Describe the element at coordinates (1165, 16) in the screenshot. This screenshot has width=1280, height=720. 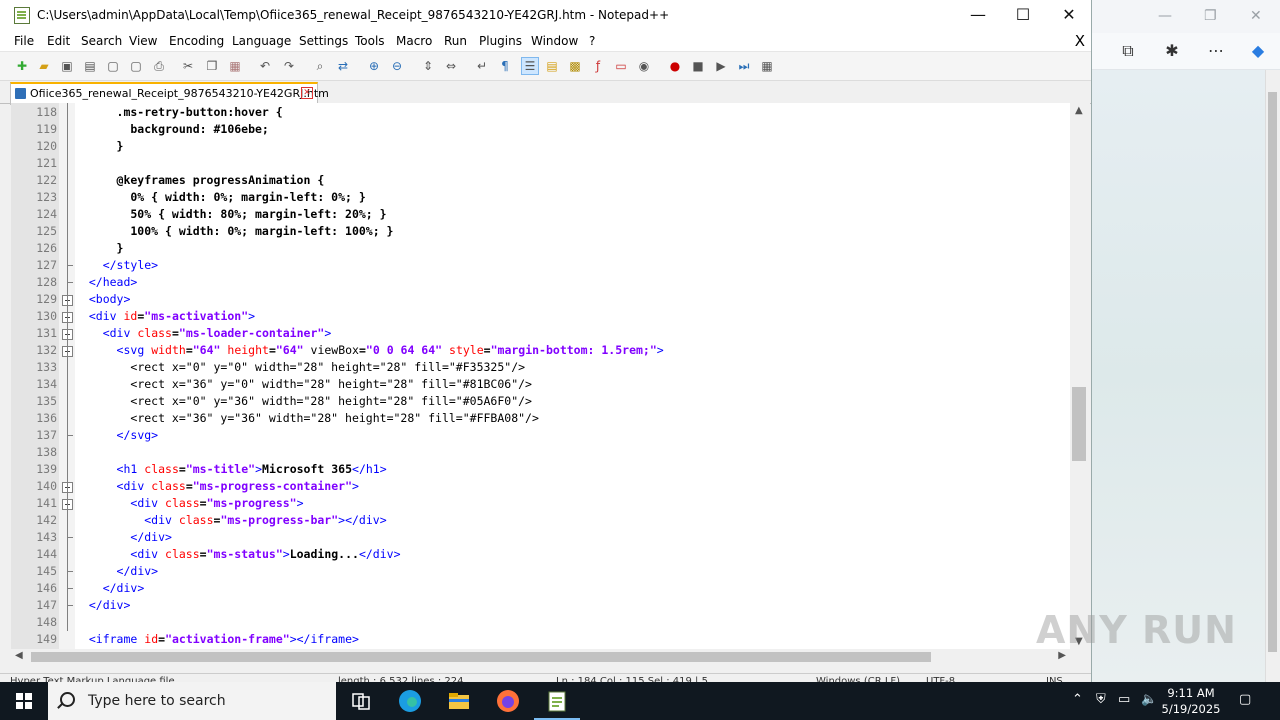
I see `minimize-icon: —` at that location.